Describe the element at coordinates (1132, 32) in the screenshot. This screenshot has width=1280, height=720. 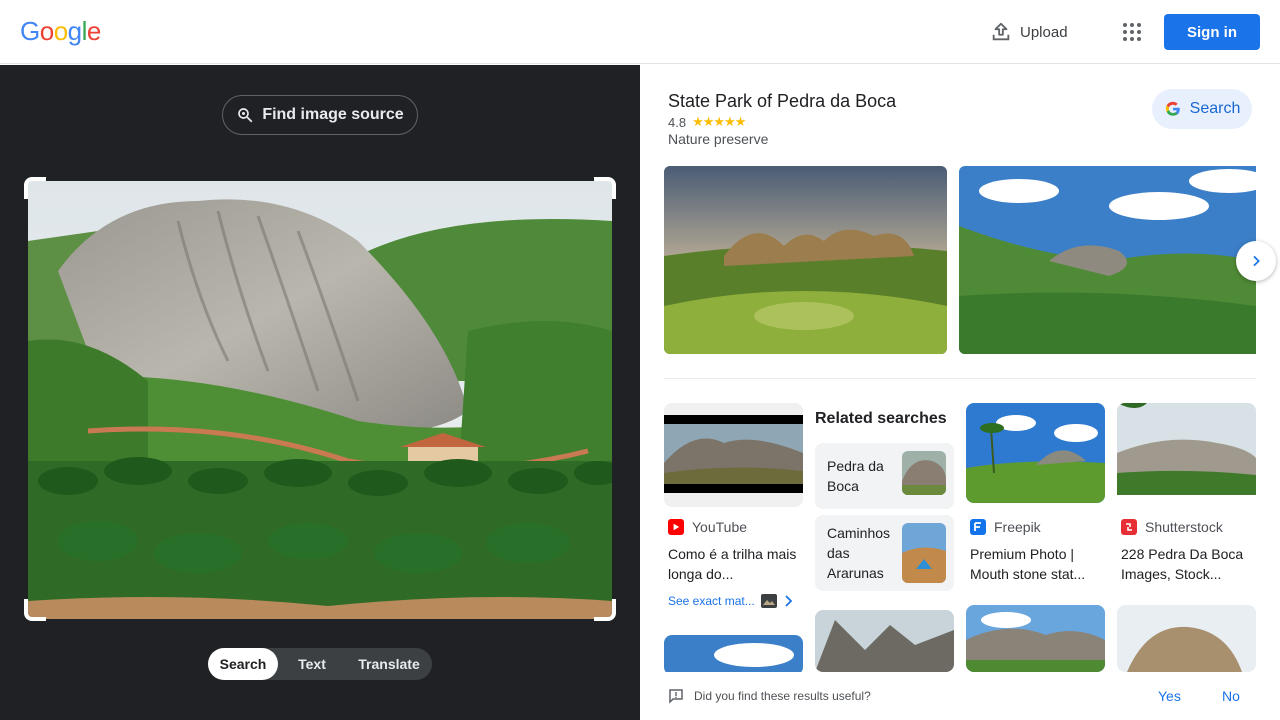
I see `apps-grid-icon` at that location.